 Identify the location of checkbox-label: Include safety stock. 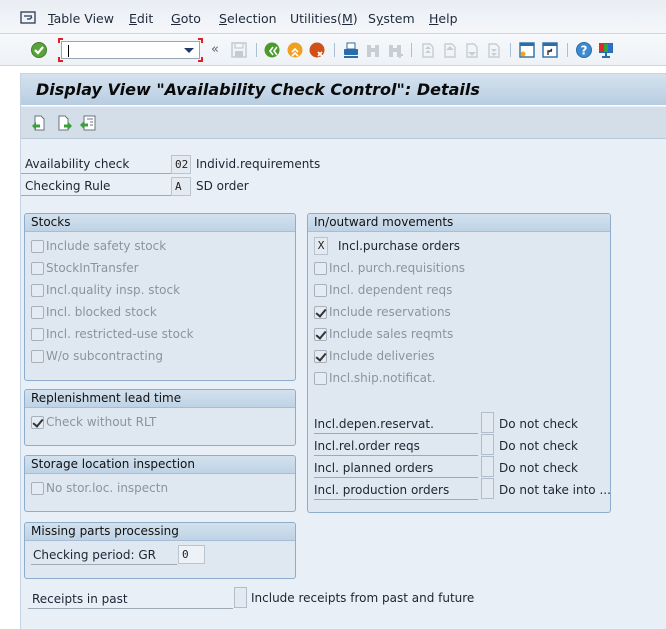
(106, 246).